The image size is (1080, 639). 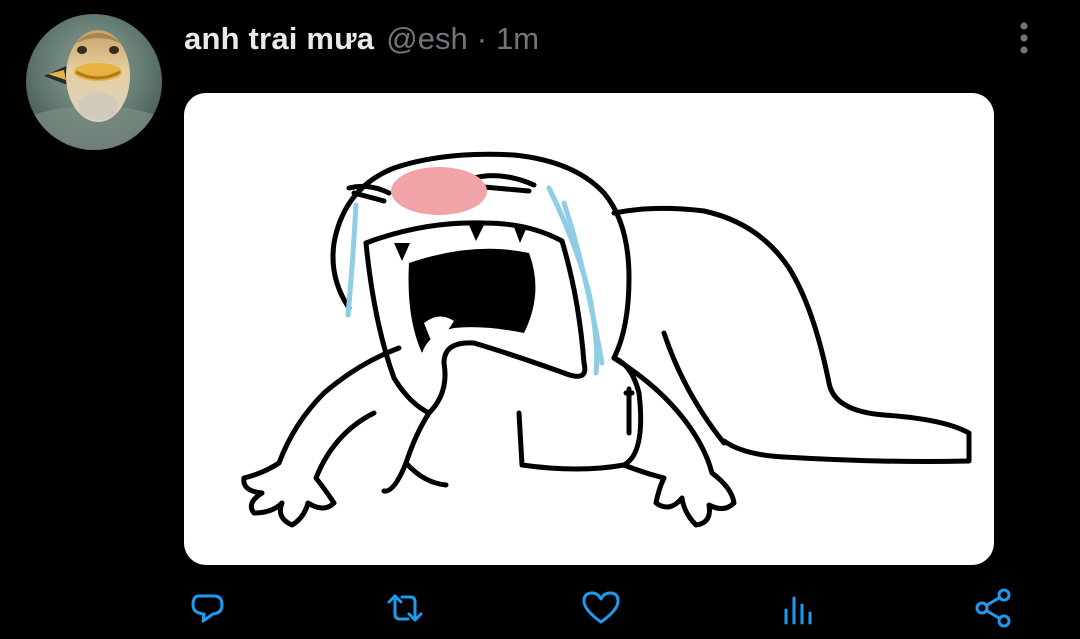 I want to click on reply-icon, so click(x=207, y=608).